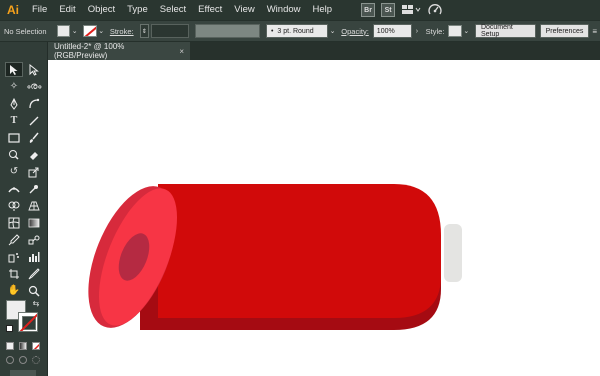 This screenshot has height=376, width=600. What do you see at coordinates (170, 31) in the screenshot?
I see `stroke-weight-field` at bounding box center [170, 31].